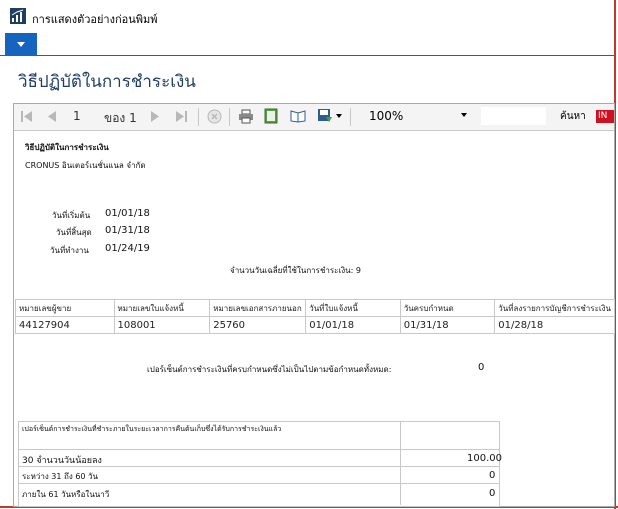 The height and width of the screenshot is (509, 618). I want to click on column-header: วันที่ใบแจ้งหนี้, so click(353, 308).